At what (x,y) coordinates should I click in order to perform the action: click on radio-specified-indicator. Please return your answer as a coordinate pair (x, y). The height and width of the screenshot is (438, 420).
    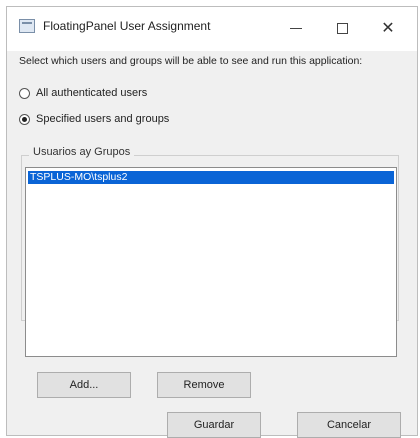
    Looking at the image, I should click on (24, 119).